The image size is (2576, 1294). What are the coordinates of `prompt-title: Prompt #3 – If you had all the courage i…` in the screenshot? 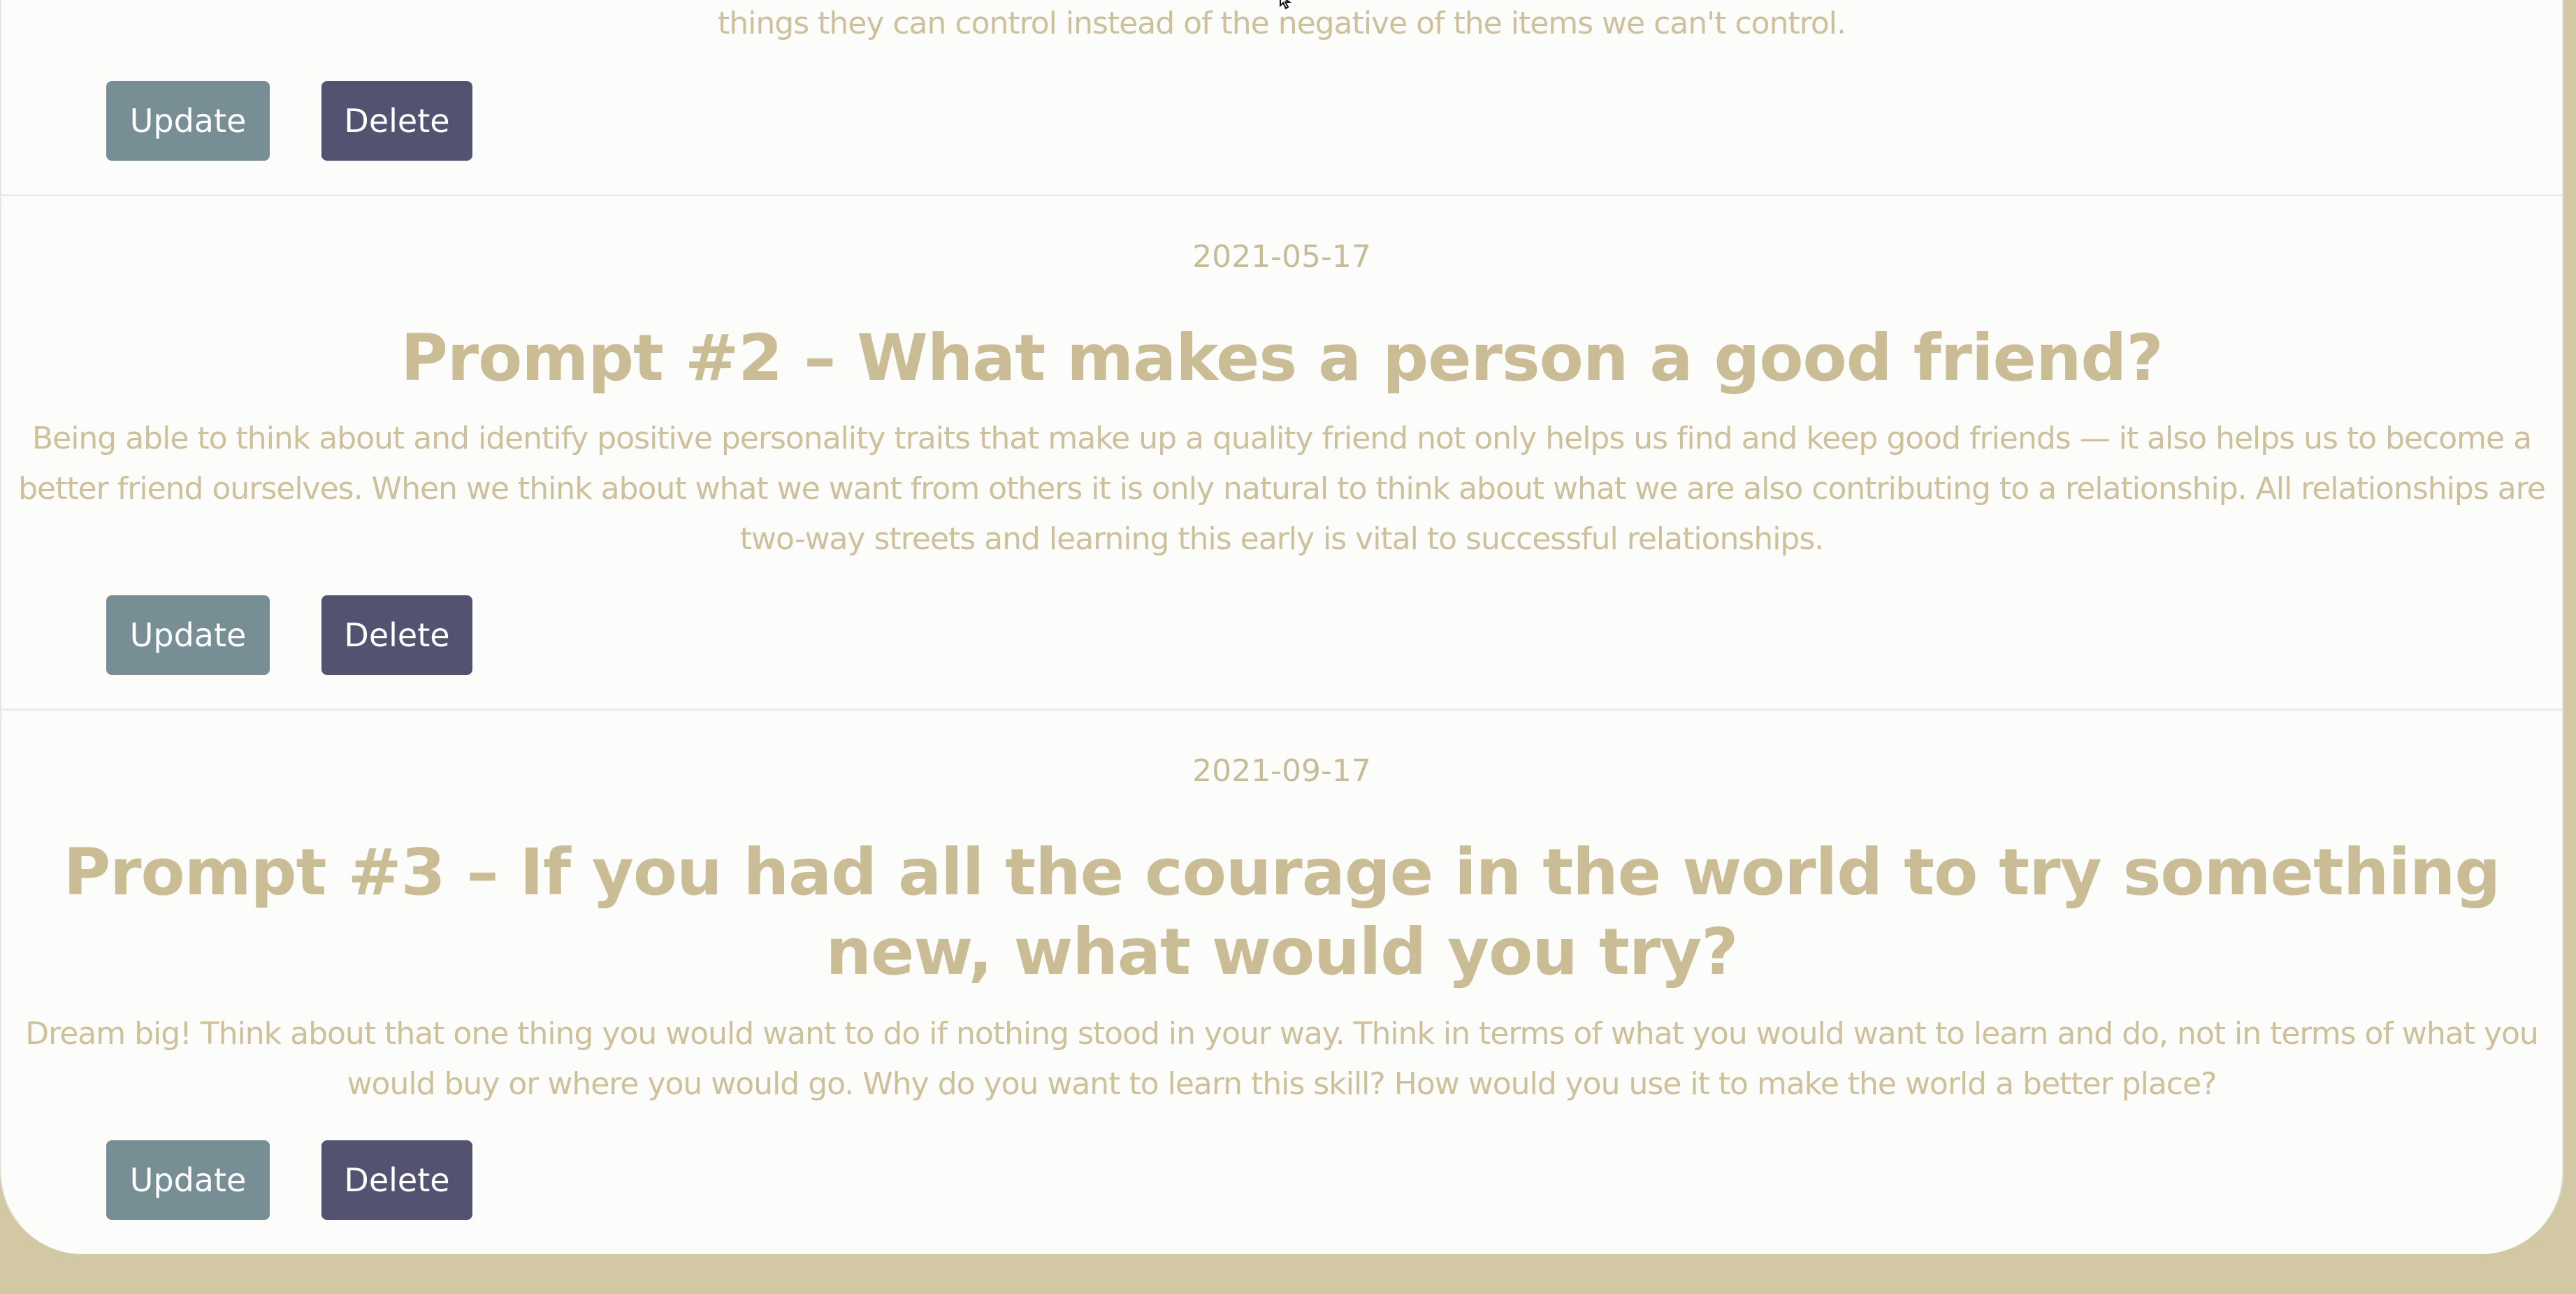 It's located at (1282, 912).